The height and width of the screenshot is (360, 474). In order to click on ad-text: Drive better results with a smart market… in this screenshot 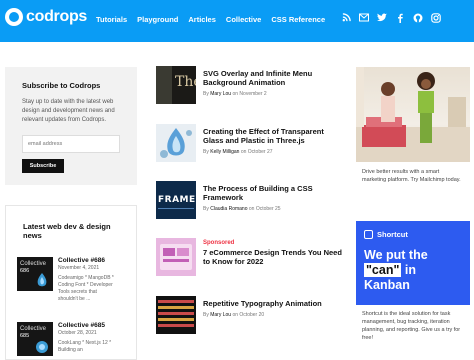, I will do `click(413, 173)`.